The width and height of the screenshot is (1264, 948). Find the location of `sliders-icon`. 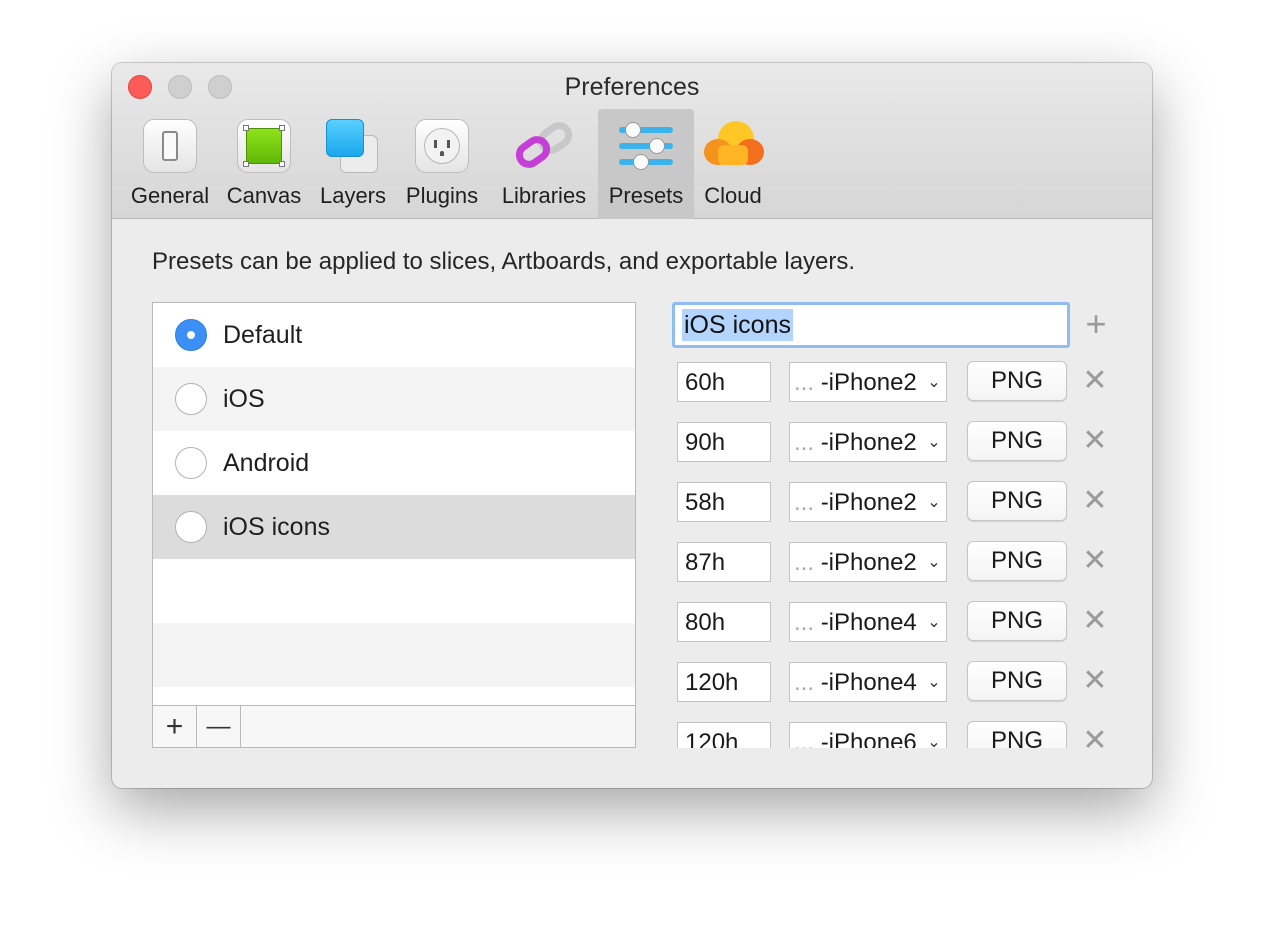

sliders-icon is located at coordinates (646, 146).